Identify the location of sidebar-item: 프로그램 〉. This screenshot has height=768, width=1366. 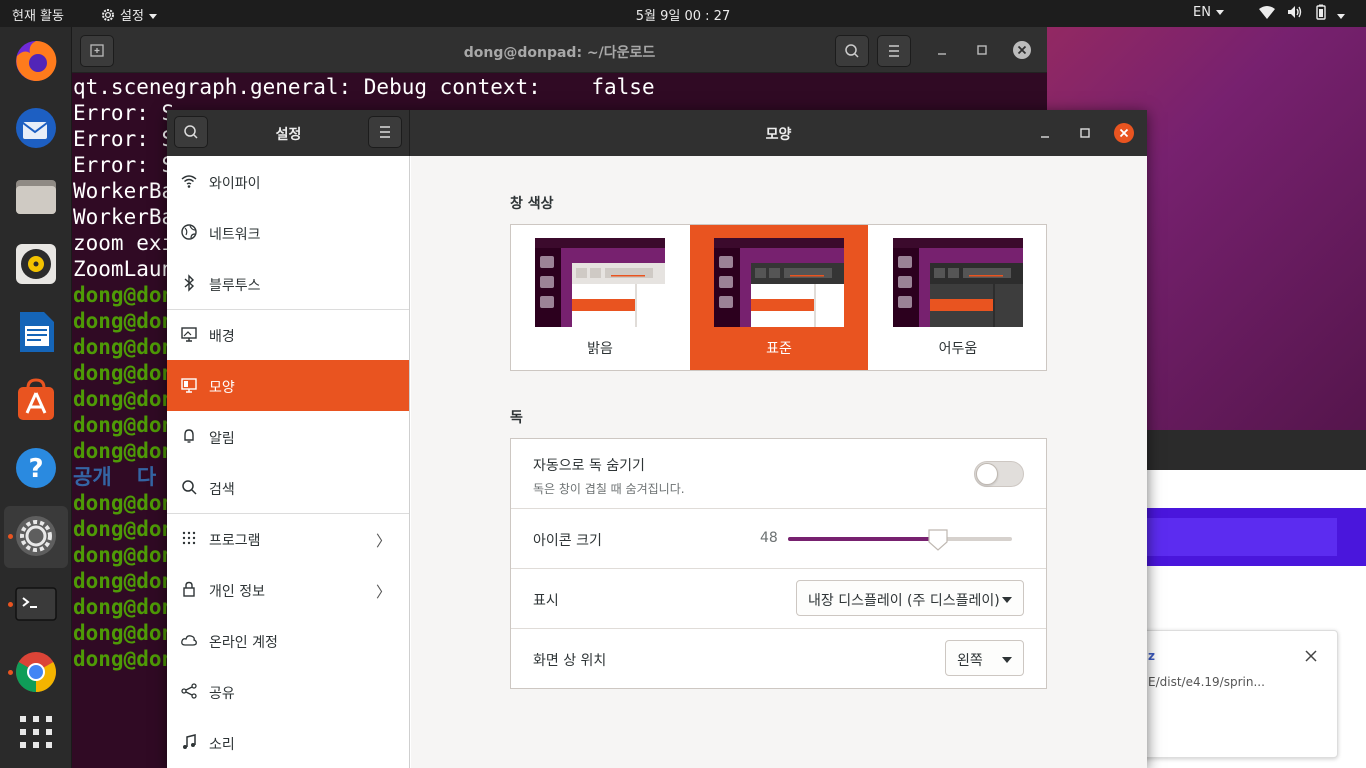
(288, 538).